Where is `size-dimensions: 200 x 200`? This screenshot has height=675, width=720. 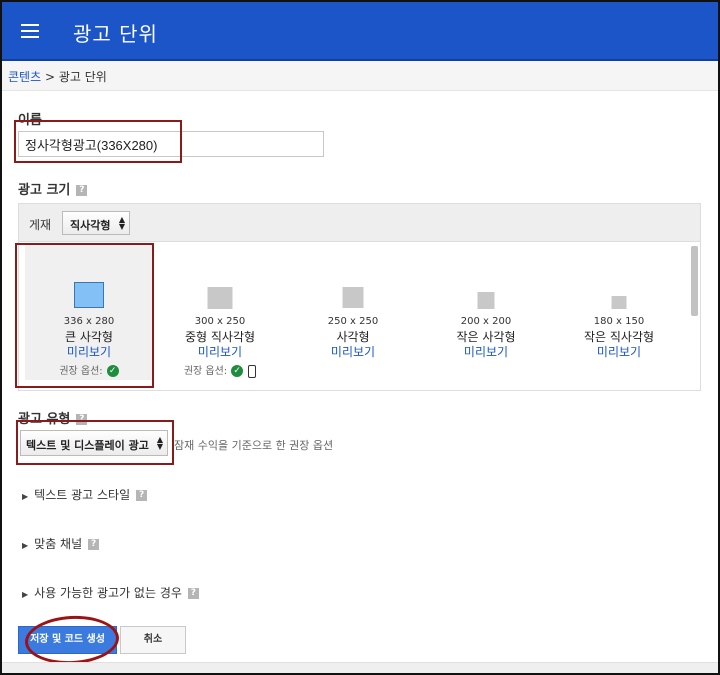 size-dimensions: 200 x 200 is located at coordinates (486, 321).